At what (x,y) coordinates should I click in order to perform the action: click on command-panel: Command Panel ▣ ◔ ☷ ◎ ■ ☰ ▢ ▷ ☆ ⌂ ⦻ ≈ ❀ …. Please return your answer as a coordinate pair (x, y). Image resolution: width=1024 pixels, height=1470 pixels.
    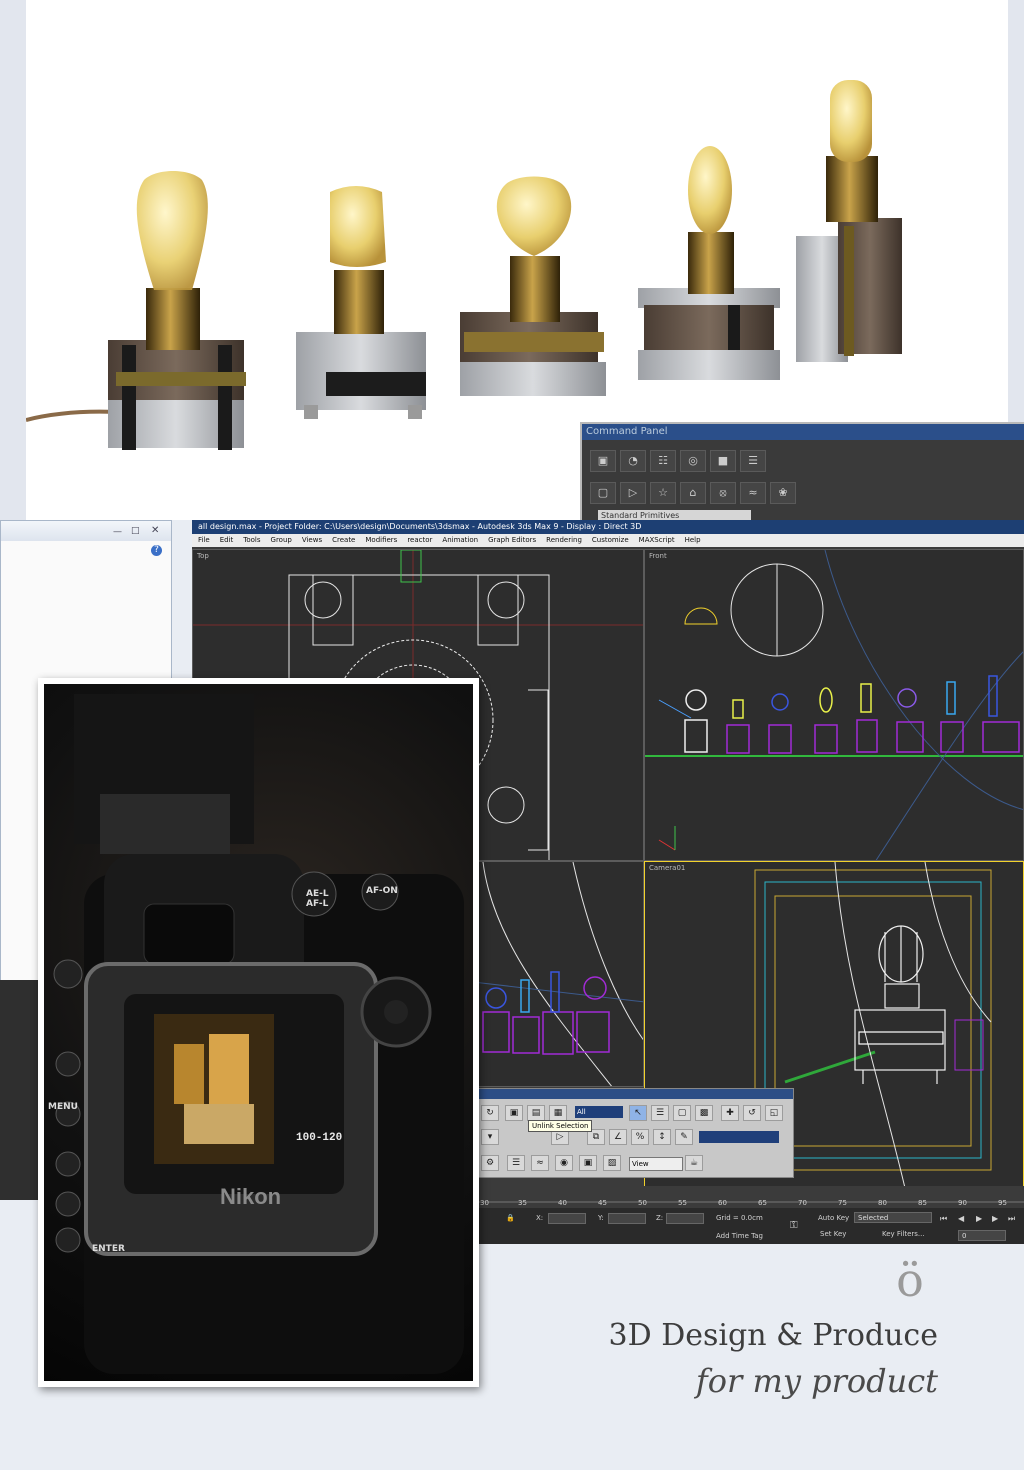
    Looking at the image, I should click on (802, 472).